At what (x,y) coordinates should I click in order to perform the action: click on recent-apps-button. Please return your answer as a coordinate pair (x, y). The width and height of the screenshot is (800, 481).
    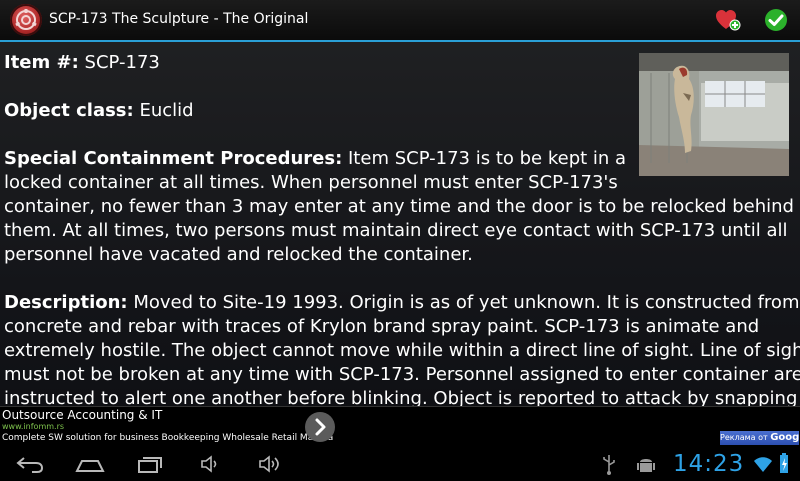
    Looking at the image, I should click on (150, 464).